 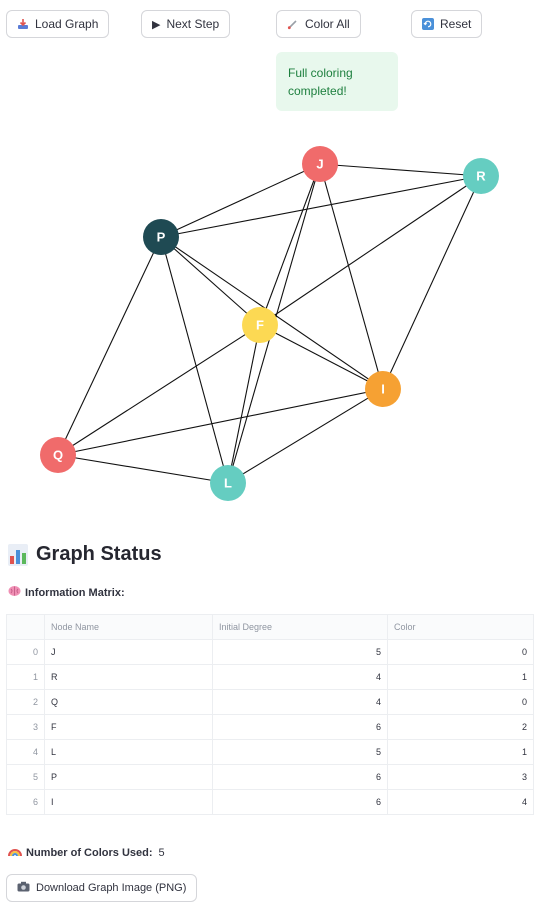 What do you see at coordinates (321, 357) in the screenshot?
I see `graph-edge-f-i` at bounding box center [321, 357].